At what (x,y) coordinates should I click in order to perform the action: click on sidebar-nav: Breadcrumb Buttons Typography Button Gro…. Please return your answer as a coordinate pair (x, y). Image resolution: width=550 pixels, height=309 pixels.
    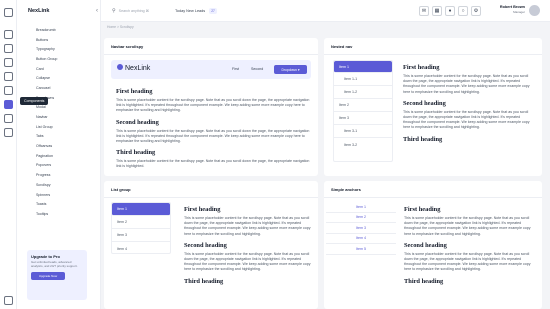
    Looking at the image, I should click on (59, 122).